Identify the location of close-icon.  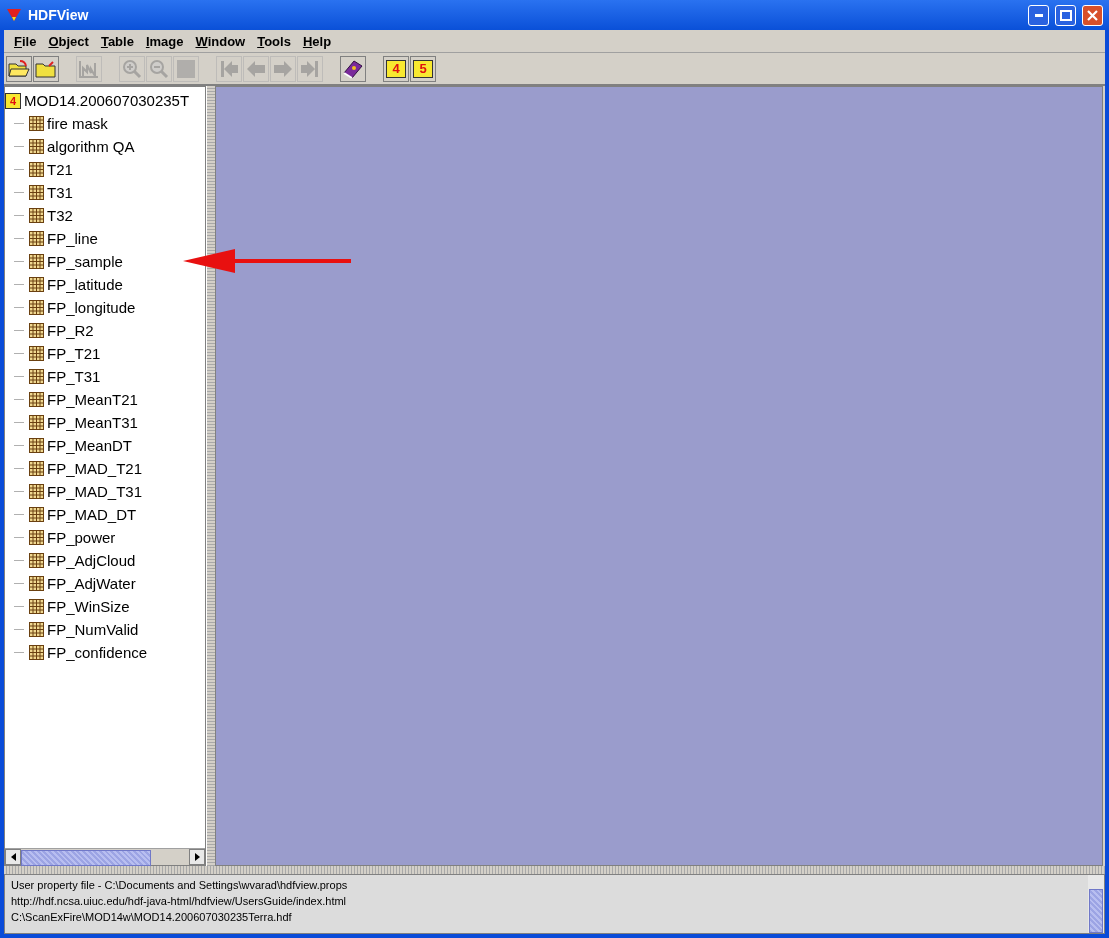
(1092, 15).